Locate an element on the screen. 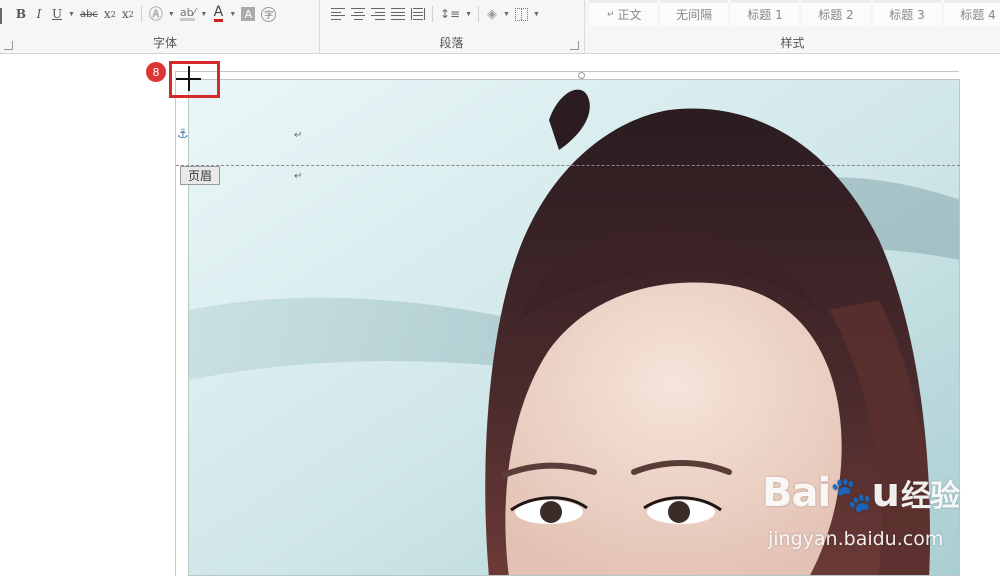 This screenshot has width=1000, height=576. style-normal: ↵ 正文 is located at coordinates (623, 13).